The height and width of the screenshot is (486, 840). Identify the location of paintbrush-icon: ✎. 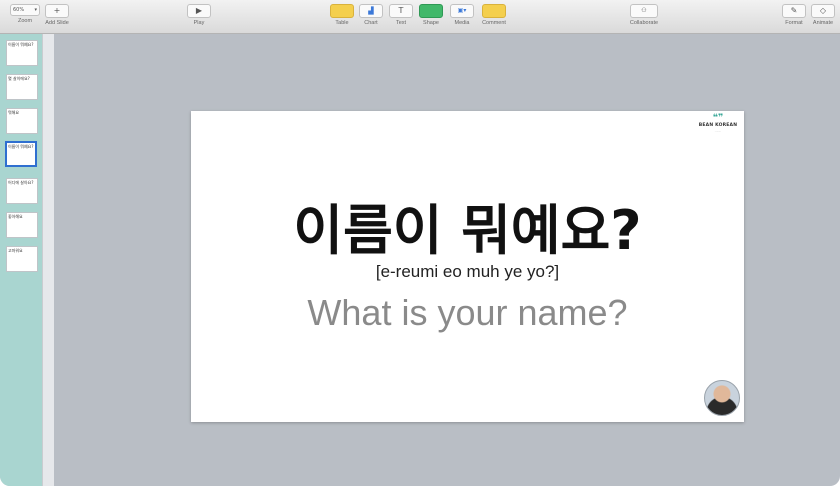
(794, 11).